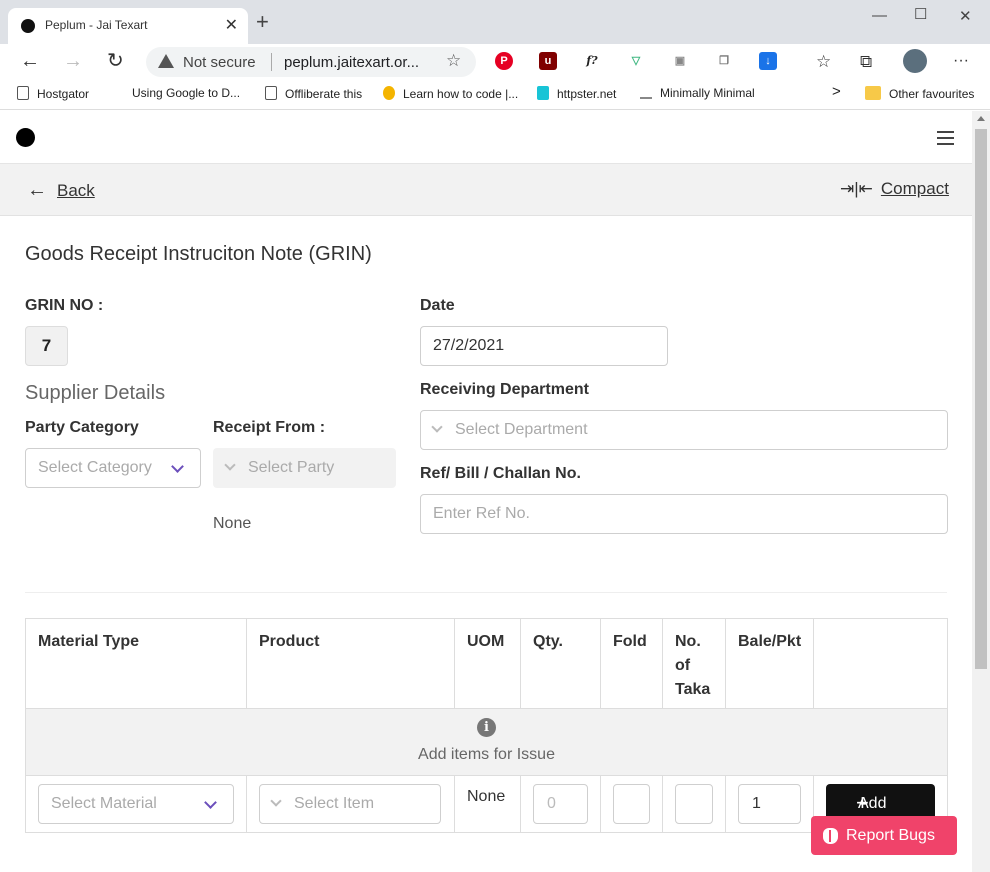  What do you see at coordinates (25, 137) in the screenshot?
I see `app-logo` at bounding box center [25, 137].